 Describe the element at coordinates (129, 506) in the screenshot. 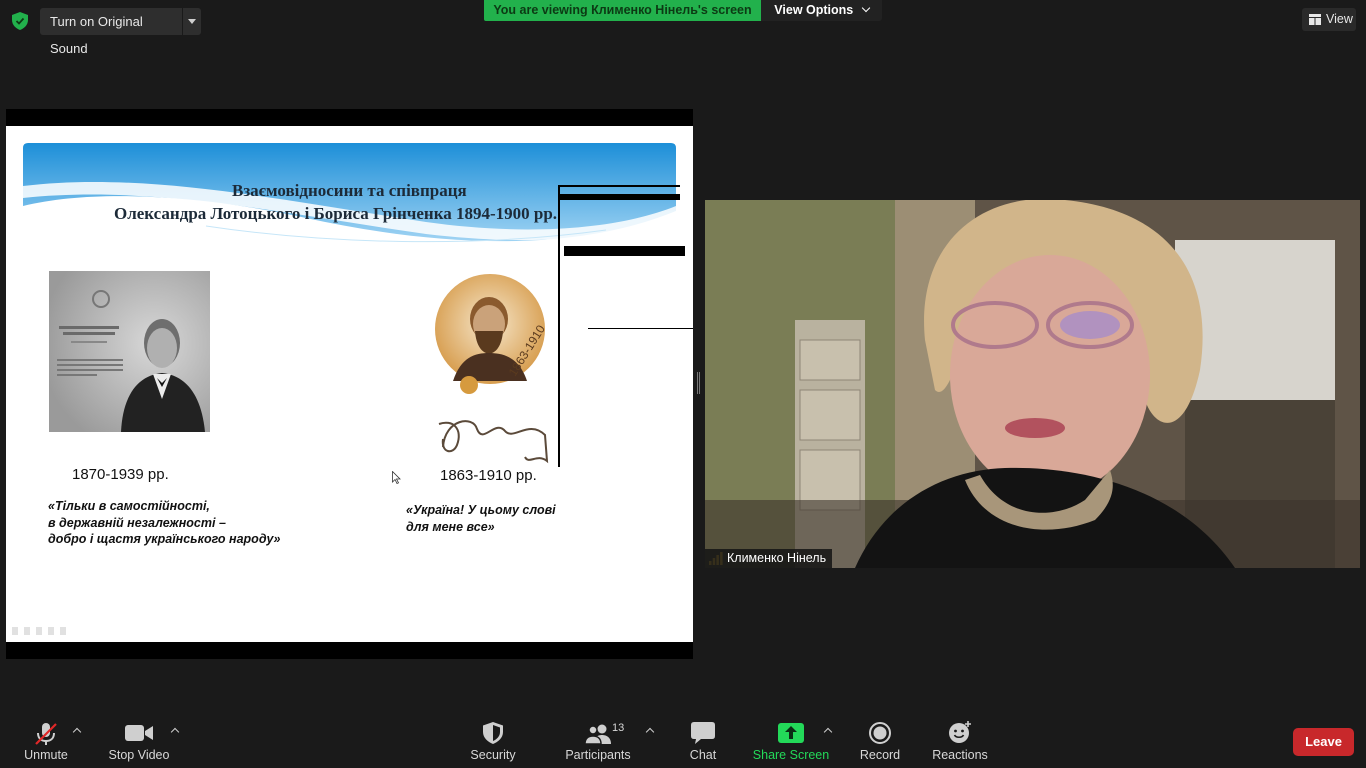

I see `quote-line: «Тільки в самостійності,` at that location.